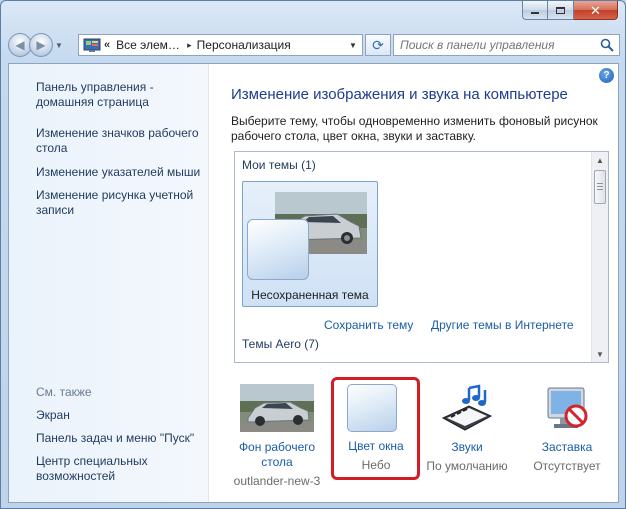 The width and height of the screenshot is (626, 509). I want to click on sounds-item: Звуки По умолчанию, so click(467, 429).